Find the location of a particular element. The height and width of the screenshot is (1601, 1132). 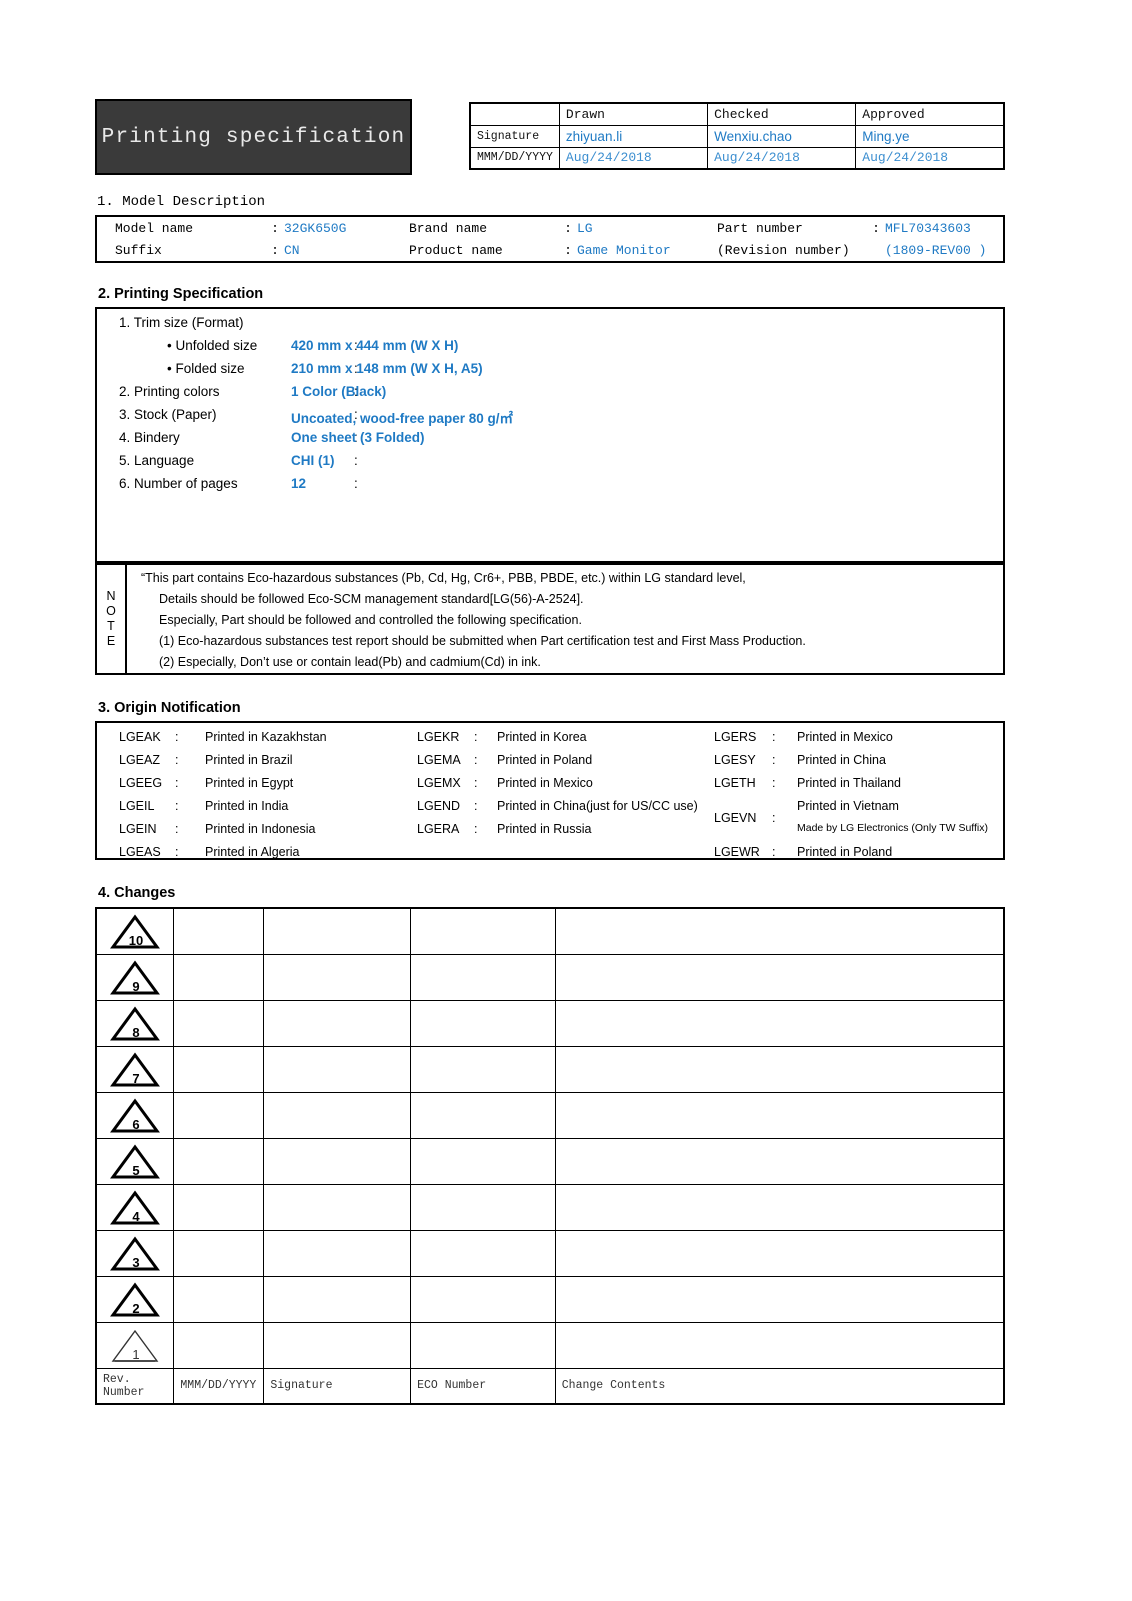

stock-paper-value: Uncoated, wood-free paper 80 g/㎡ is located at coordinates (402, 418).